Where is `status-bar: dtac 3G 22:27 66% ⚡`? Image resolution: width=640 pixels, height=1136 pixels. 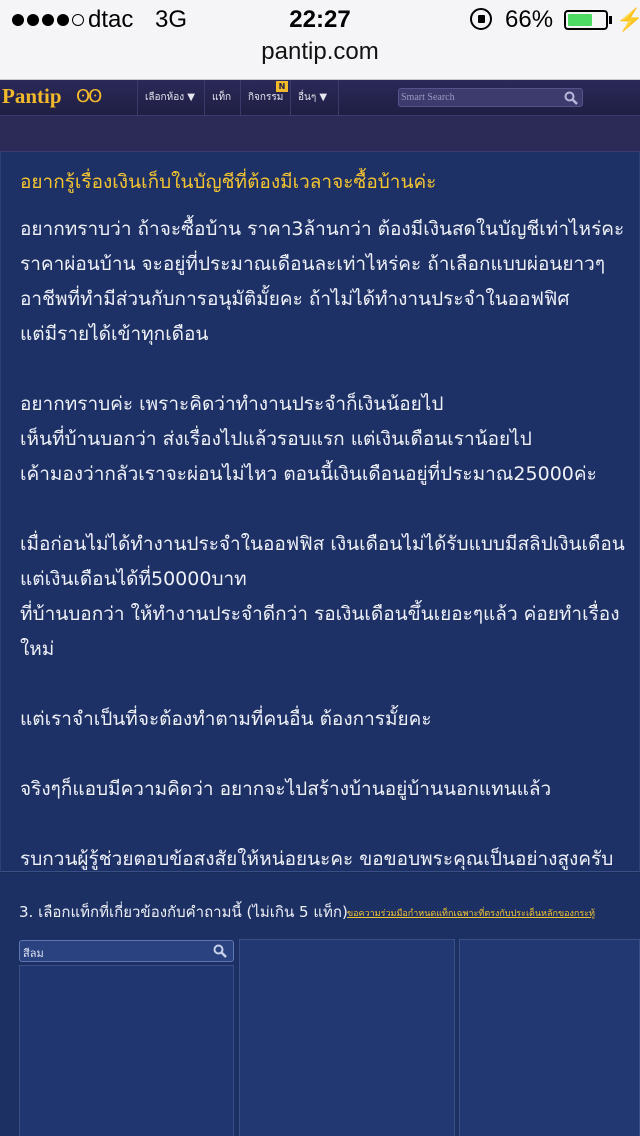
status-bar: dtac 3G 22:27 66% ⚡ is located at coordinates (320, 20).